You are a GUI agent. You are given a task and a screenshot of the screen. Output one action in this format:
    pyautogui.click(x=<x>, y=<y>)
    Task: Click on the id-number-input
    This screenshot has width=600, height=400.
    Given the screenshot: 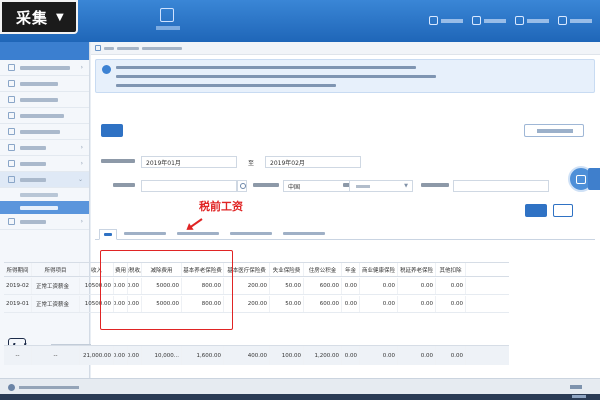 What is the action you would take?
    pyautogui.click(x=501, y=186)
    